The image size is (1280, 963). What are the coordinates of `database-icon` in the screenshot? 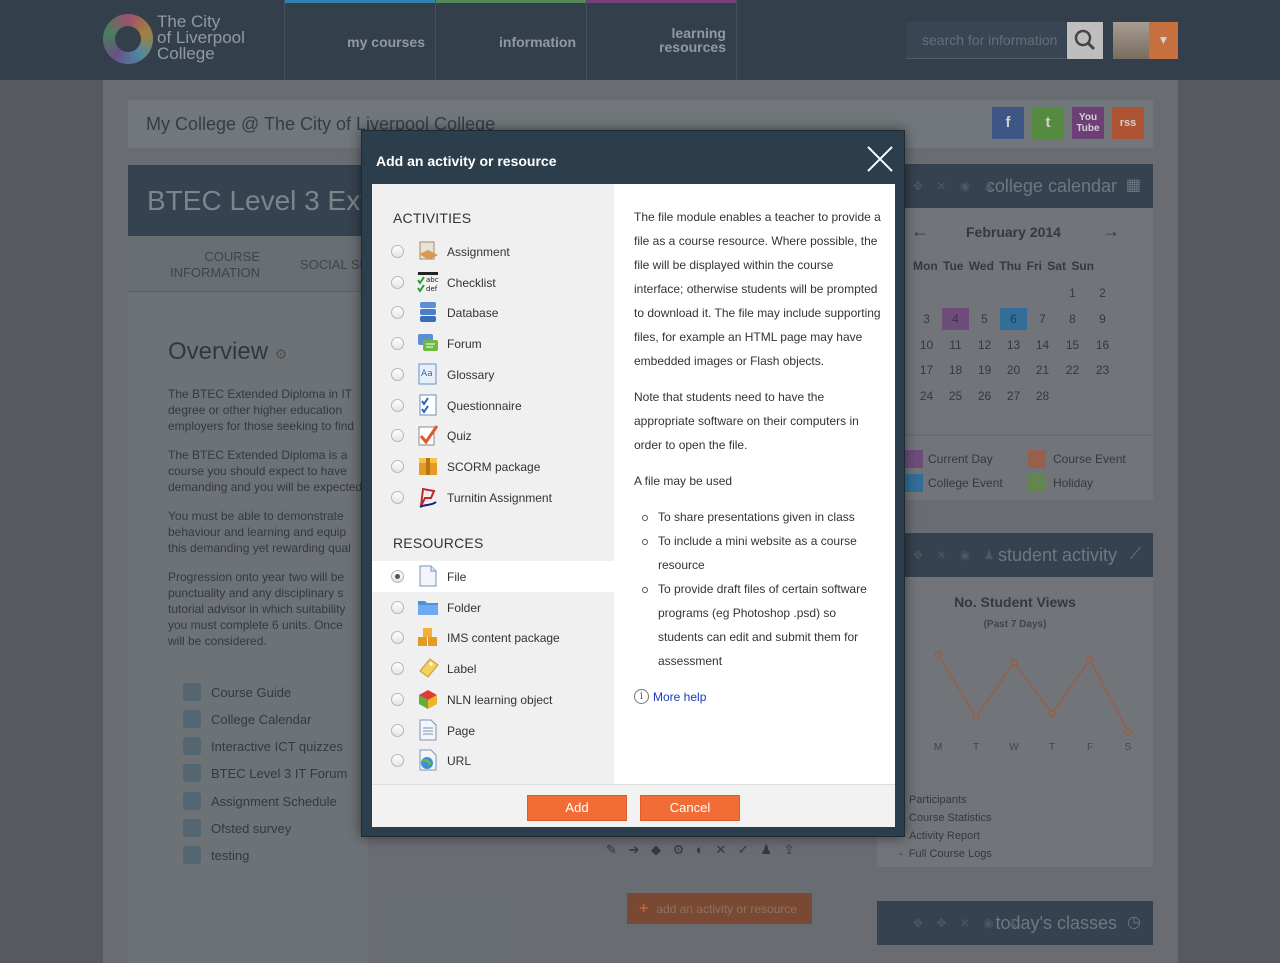 It's located at (428, 312).